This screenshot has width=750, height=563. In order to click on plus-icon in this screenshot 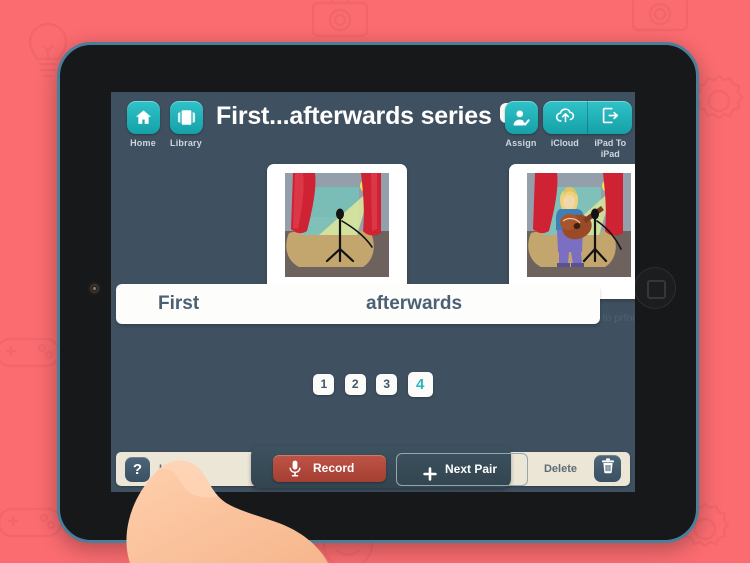, I will do `click(430, 477)`.